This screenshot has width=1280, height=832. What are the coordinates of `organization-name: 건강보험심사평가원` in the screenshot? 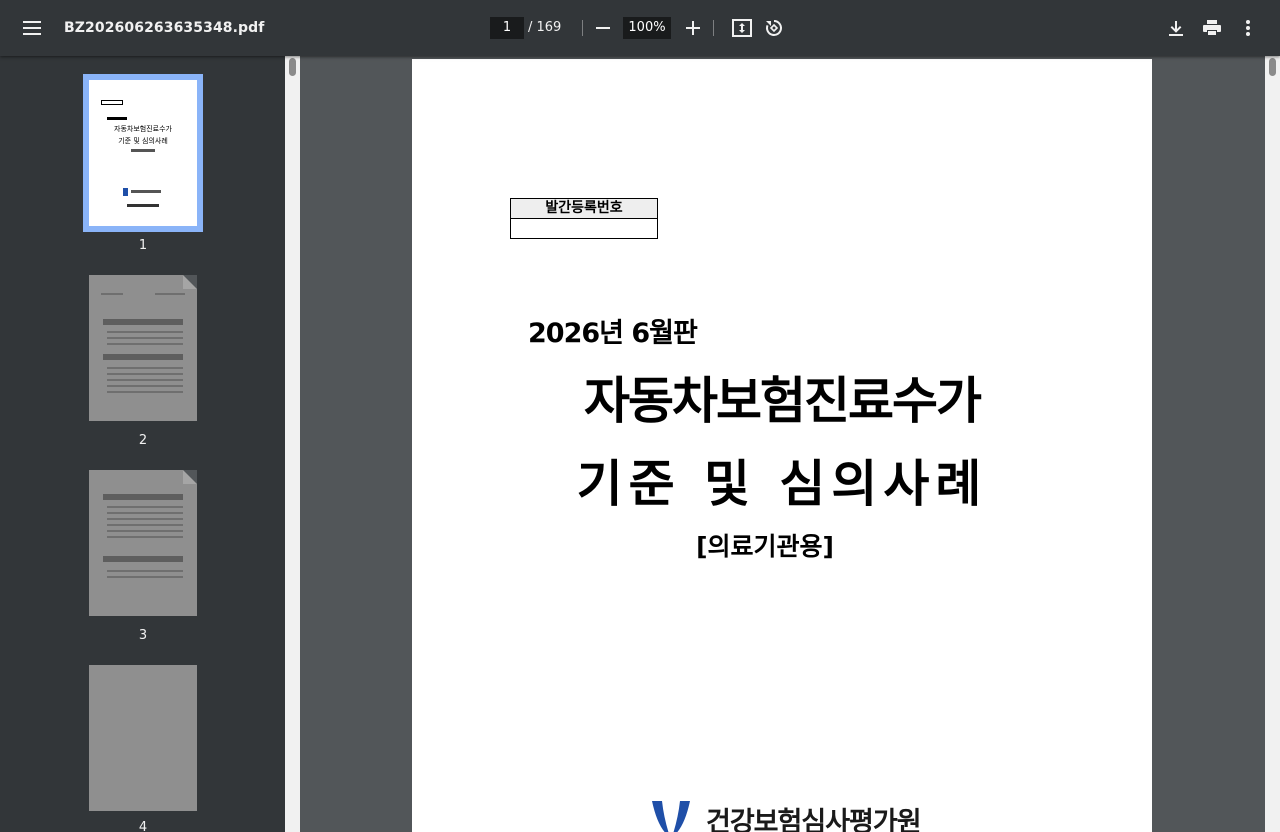 It's located at (814, 819).